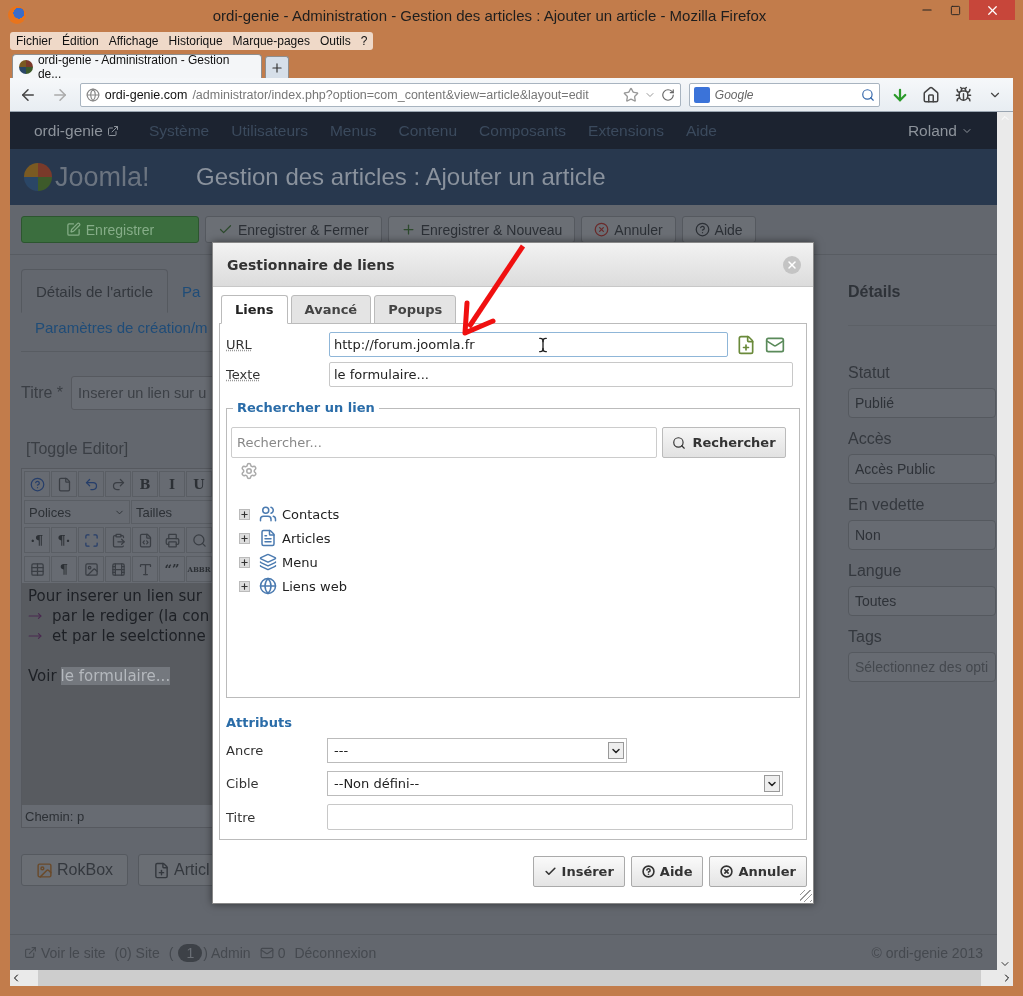 This screenshot has width=1023, height=996. Describe the element at coordinates (513, 722) in the screenshot. I see `section-legend: Attributs` at that location.